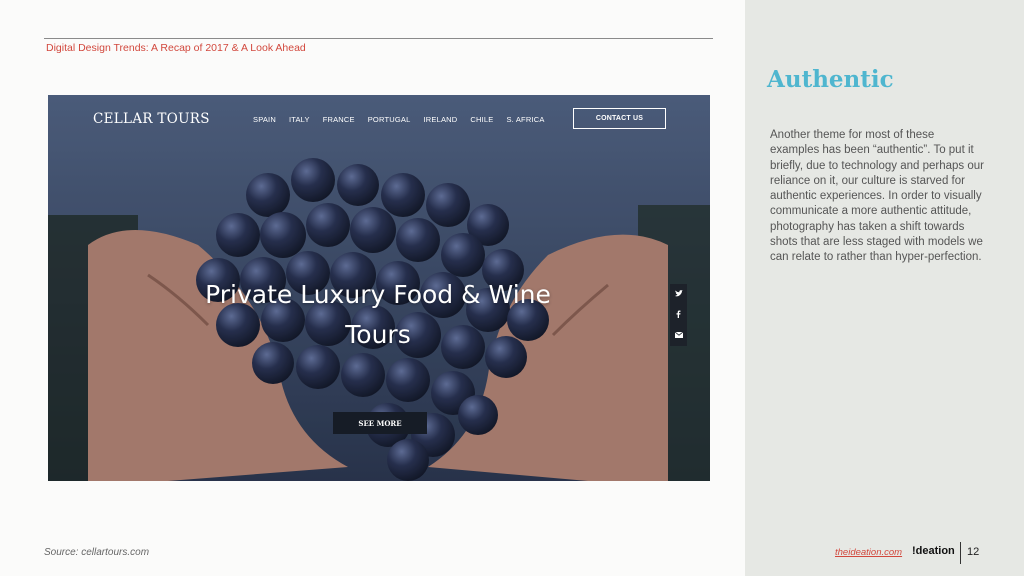  I want to click on social-share-bar, so click(678, 315).